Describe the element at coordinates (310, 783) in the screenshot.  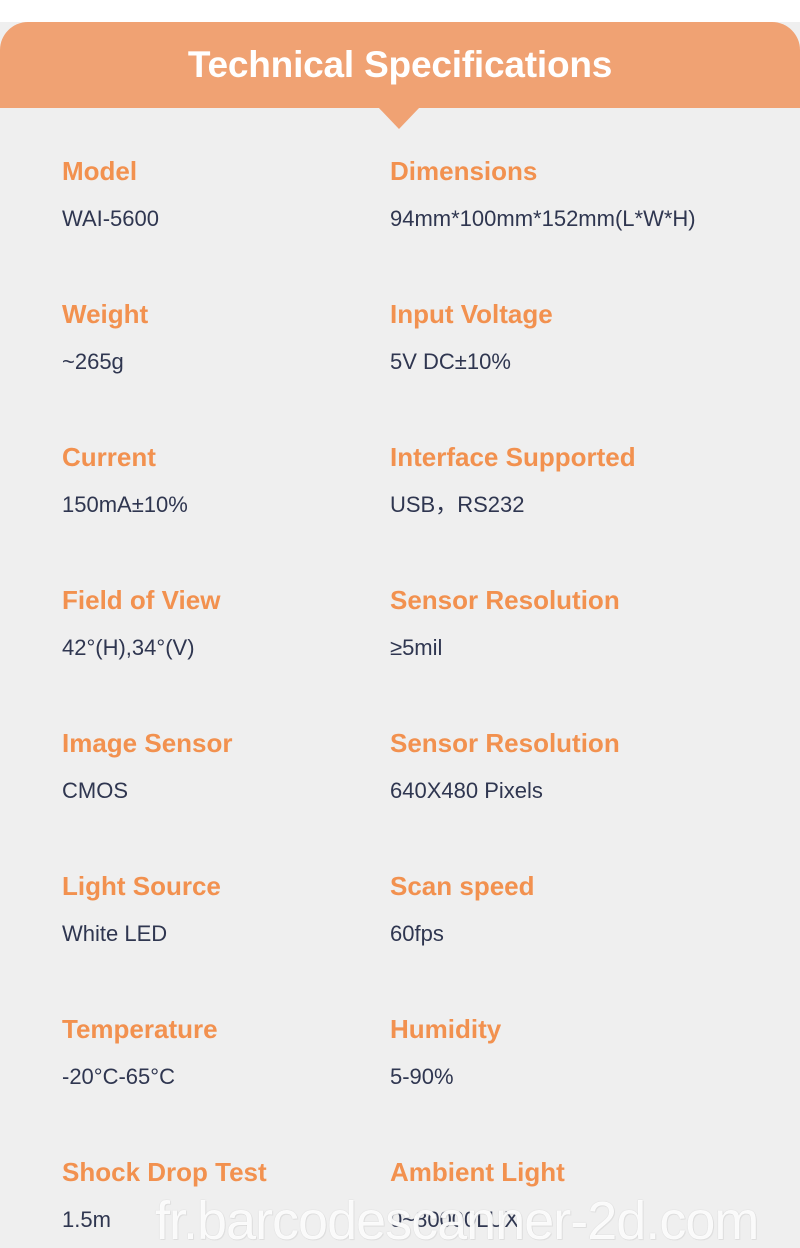
I see `spec-cell-right: Sensor Resolution 640X480 Pixels` at that location.